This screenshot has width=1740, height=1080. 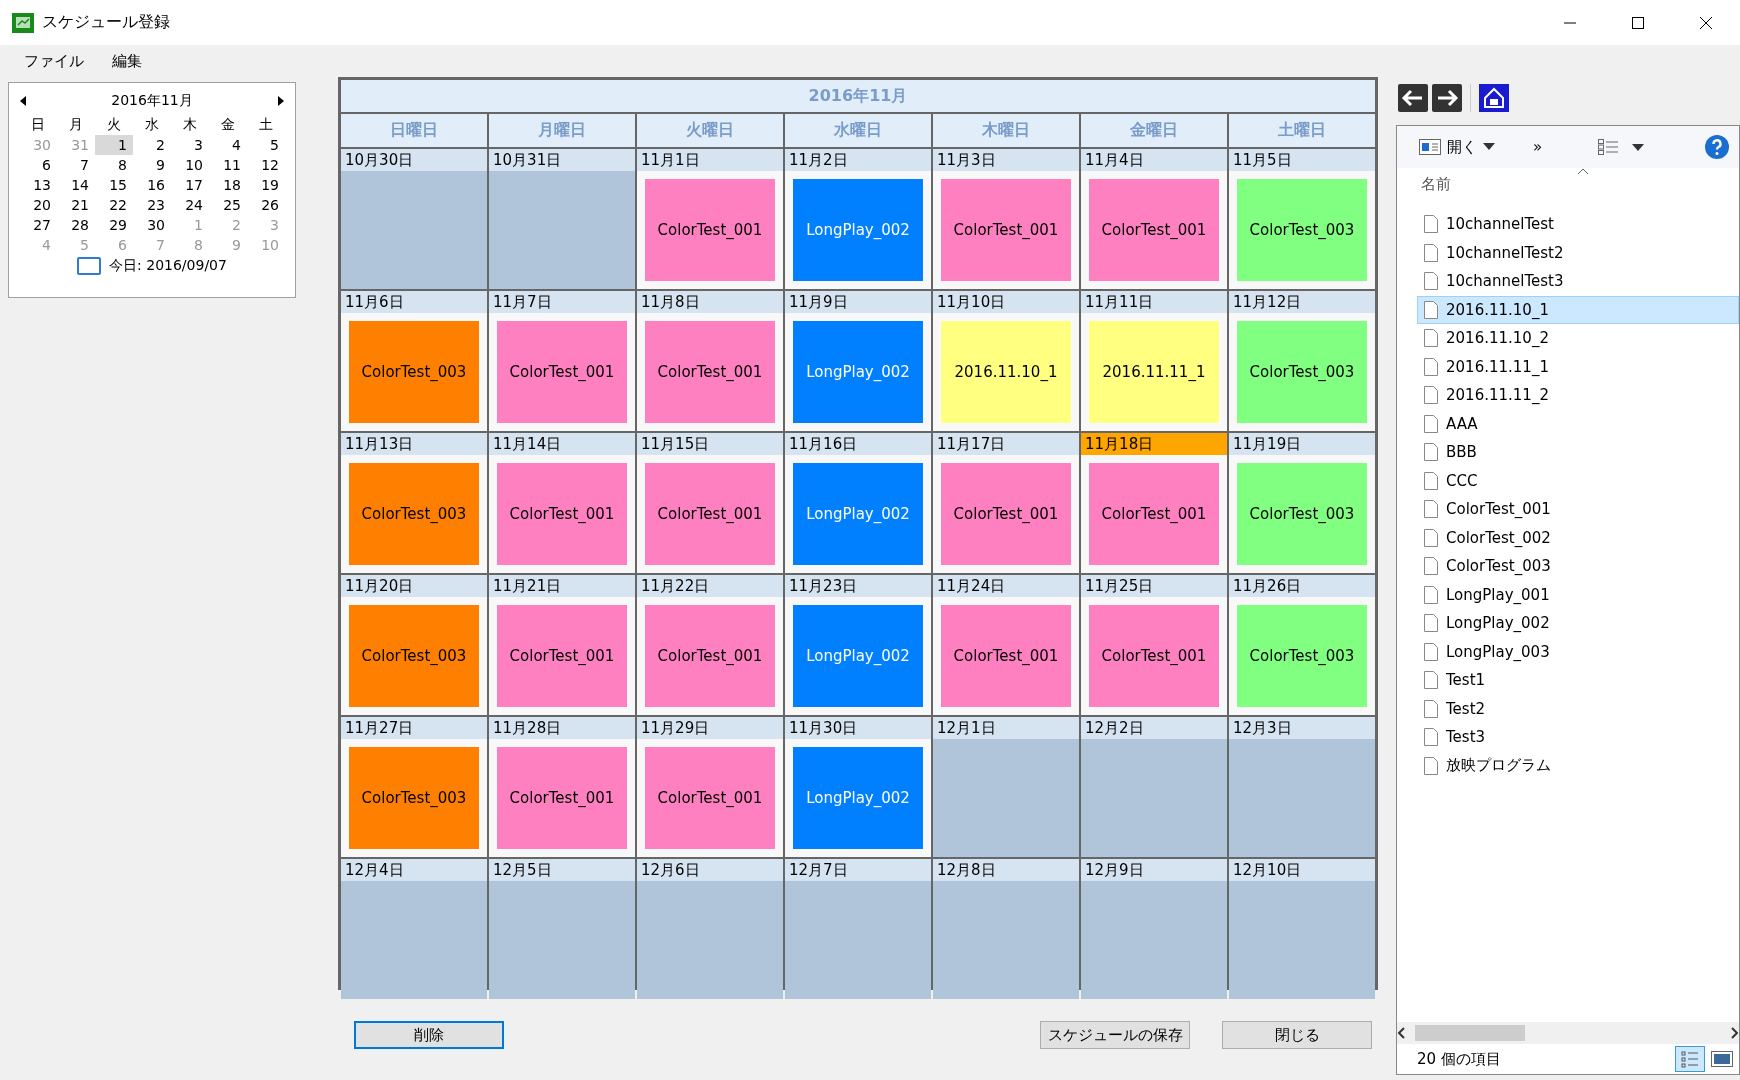 I want to click on day-cell: 11月5日 ColorTest_003, so click(x=1302, y=219).